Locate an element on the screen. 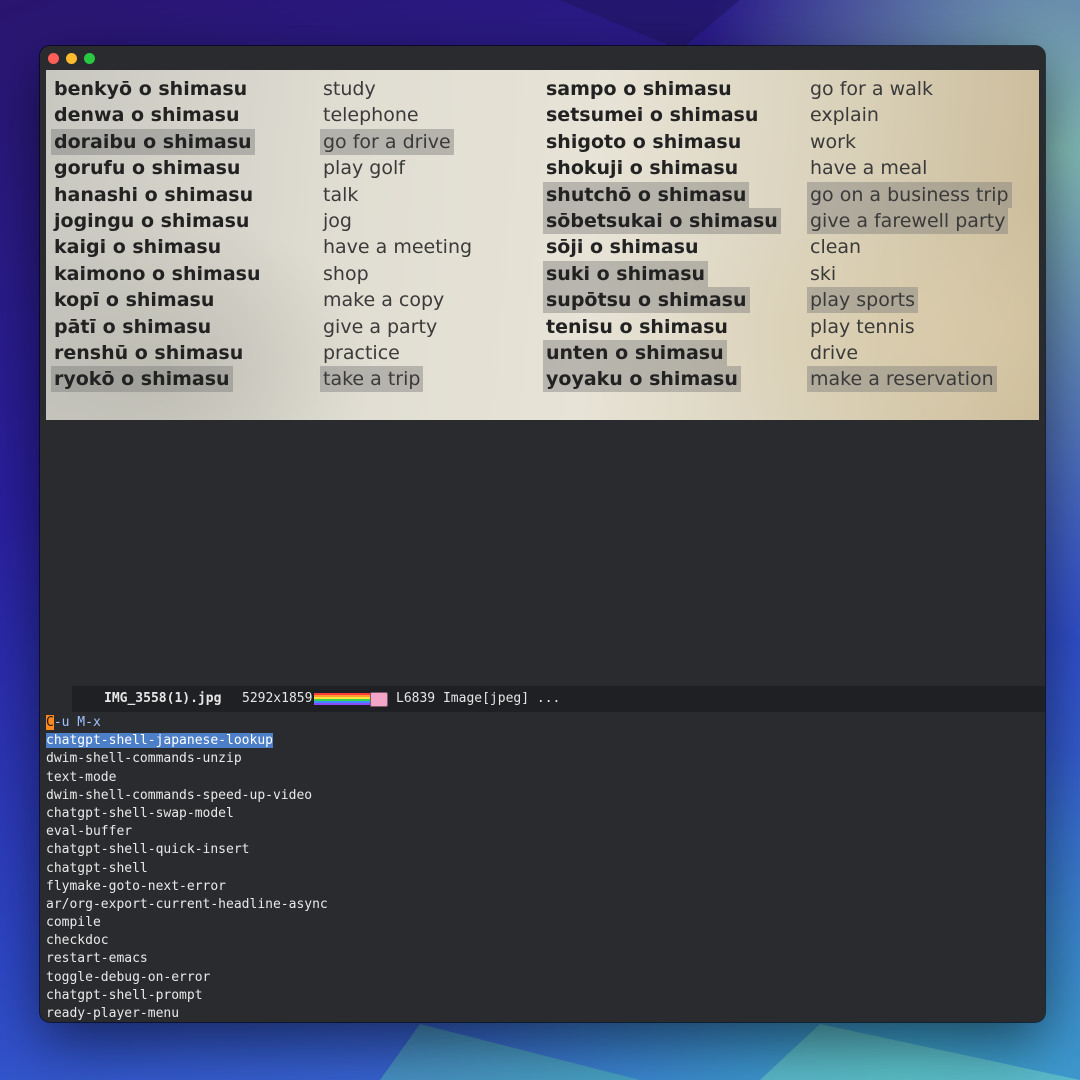 The width and height of the screenshot is (1080, 1080). completion-candidate: chatgpt-shell is located at coordinates (187, 869).